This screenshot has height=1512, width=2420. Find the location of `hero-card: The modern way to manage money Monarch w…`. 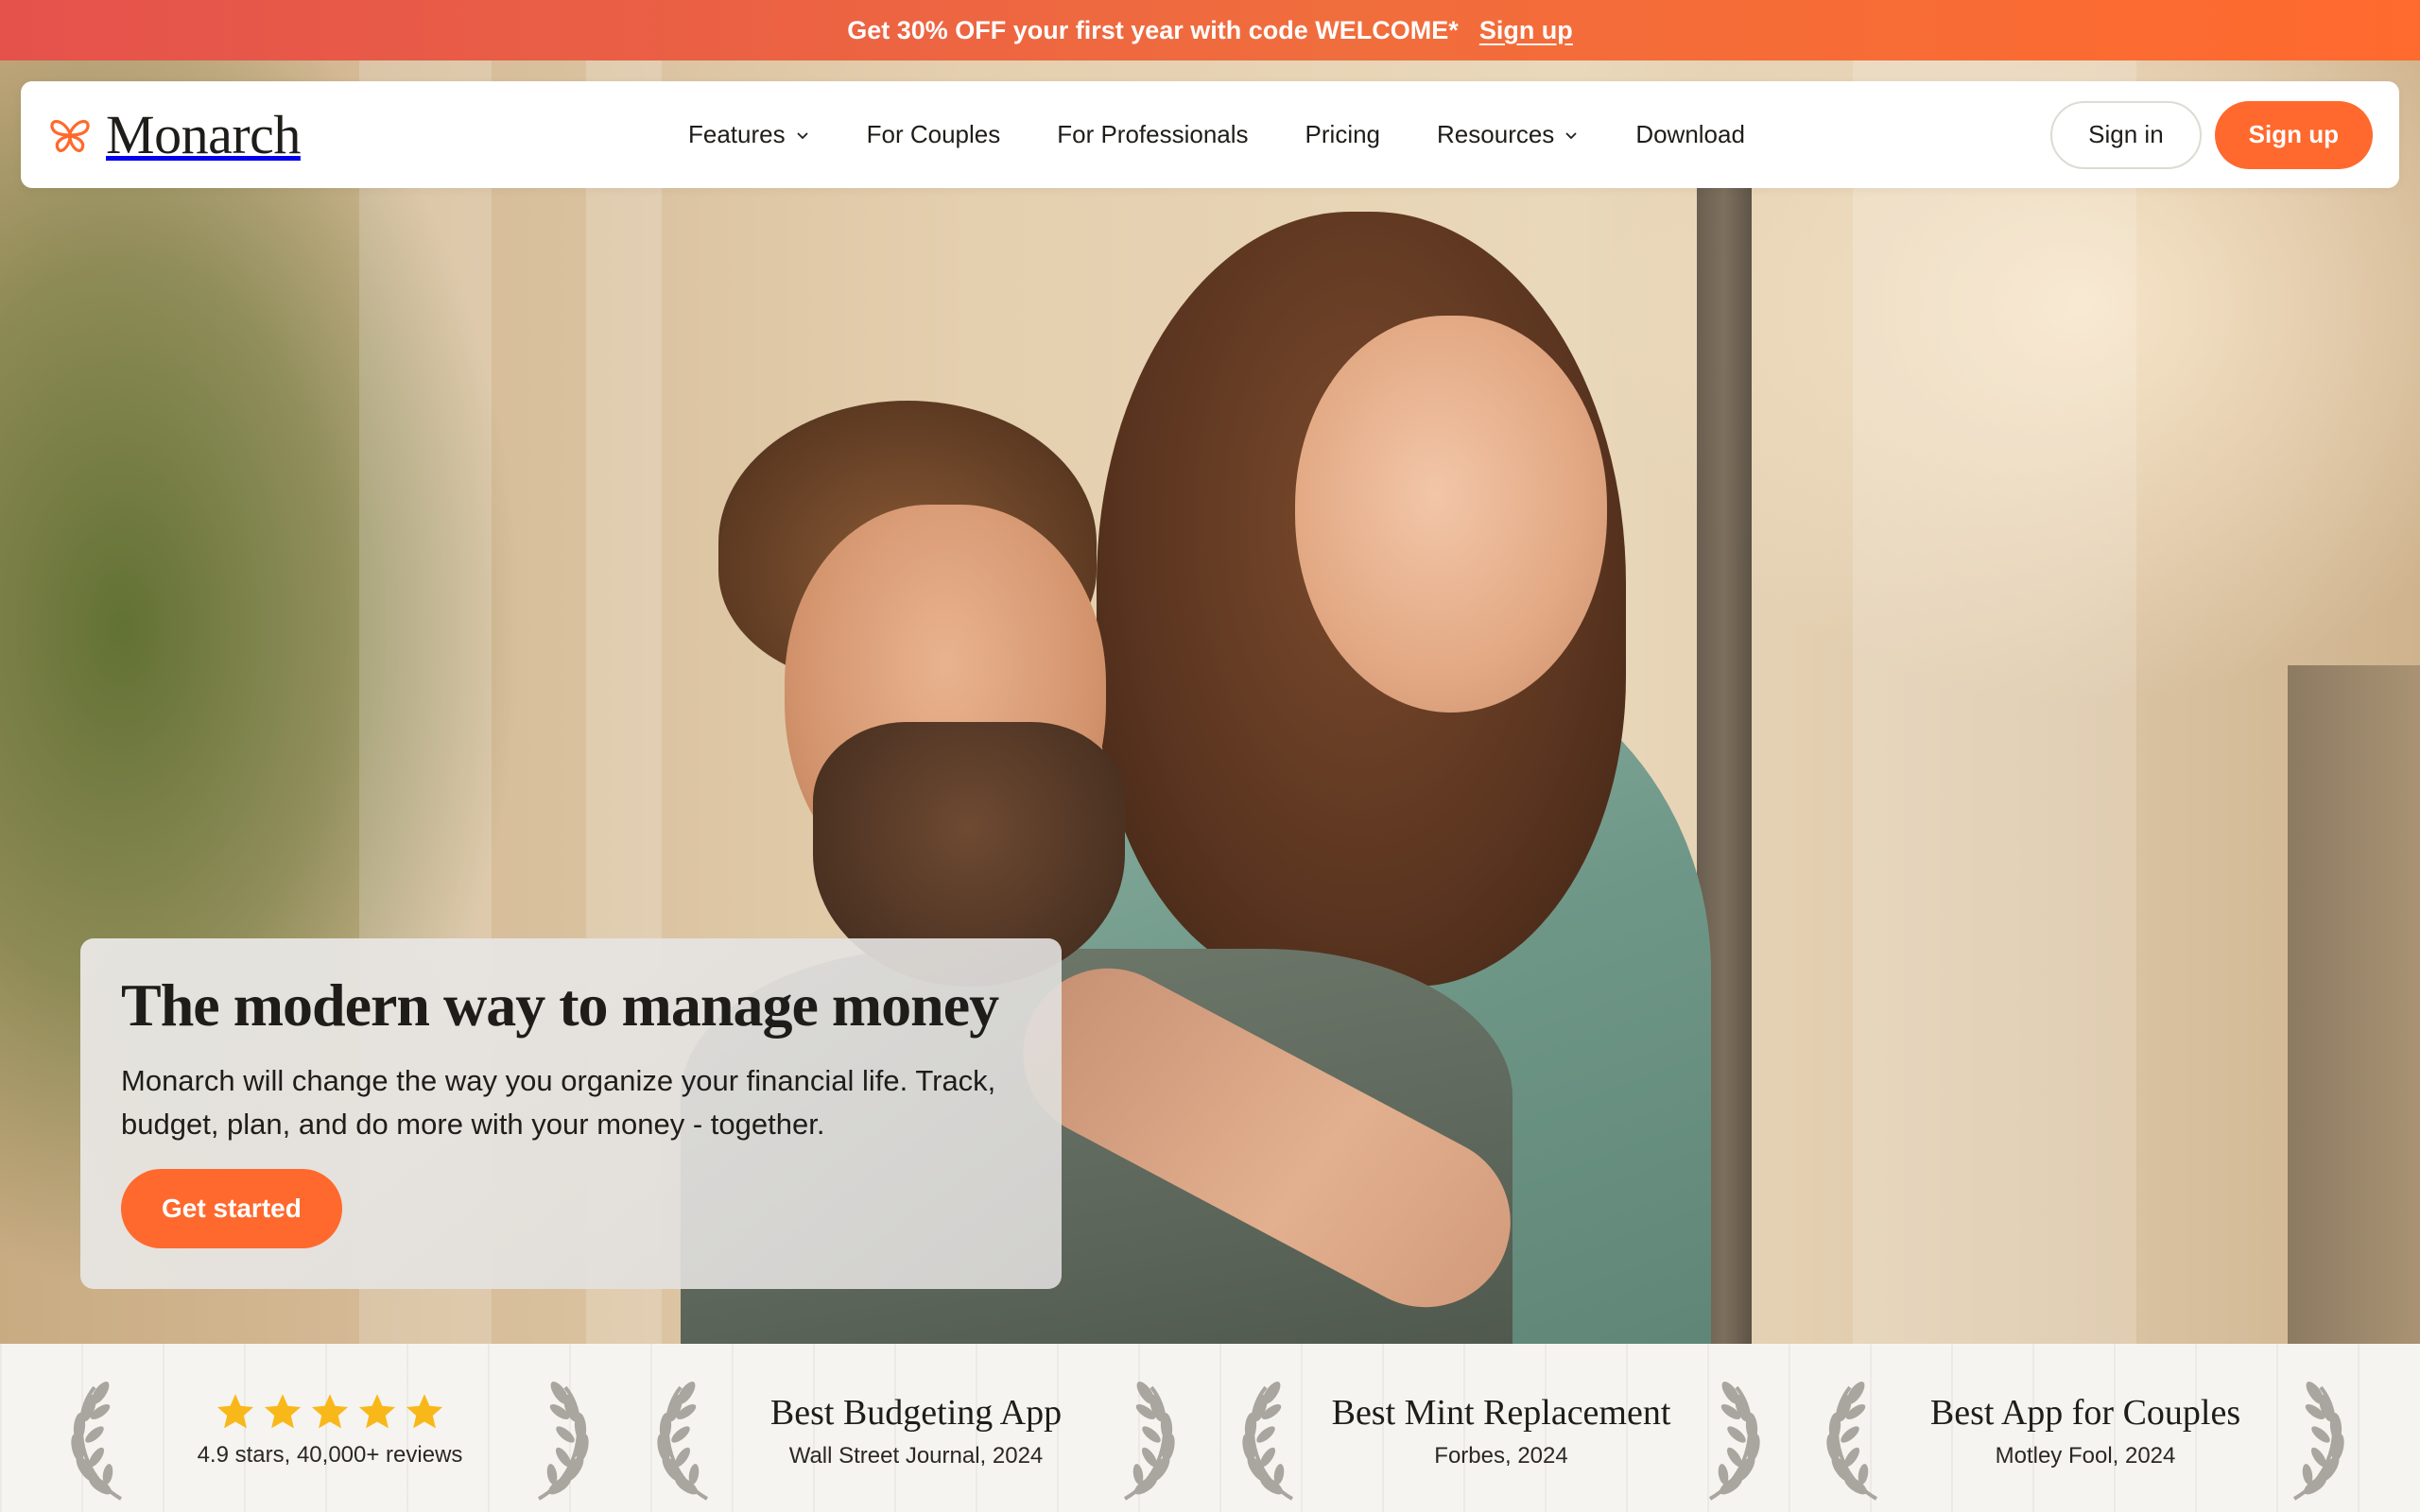

hero-card: The modern way to manage money Monarch w… is located at coordinates (571, 1113).